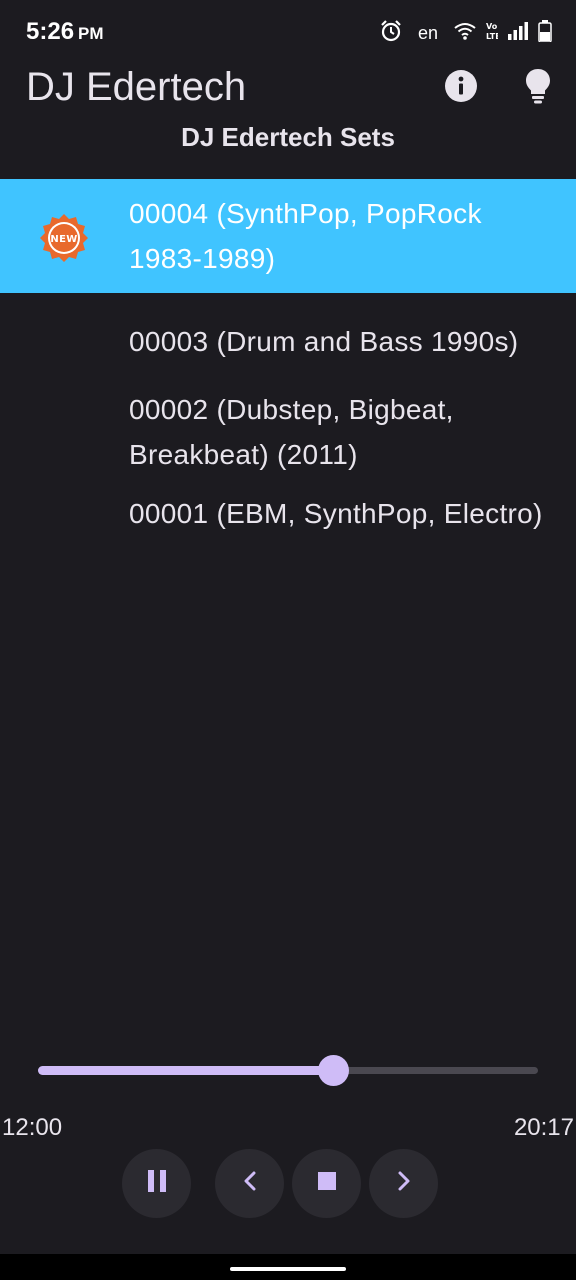 This screenshot has height=1280, width=576. I want to click on info-icon, so click(461, 88).